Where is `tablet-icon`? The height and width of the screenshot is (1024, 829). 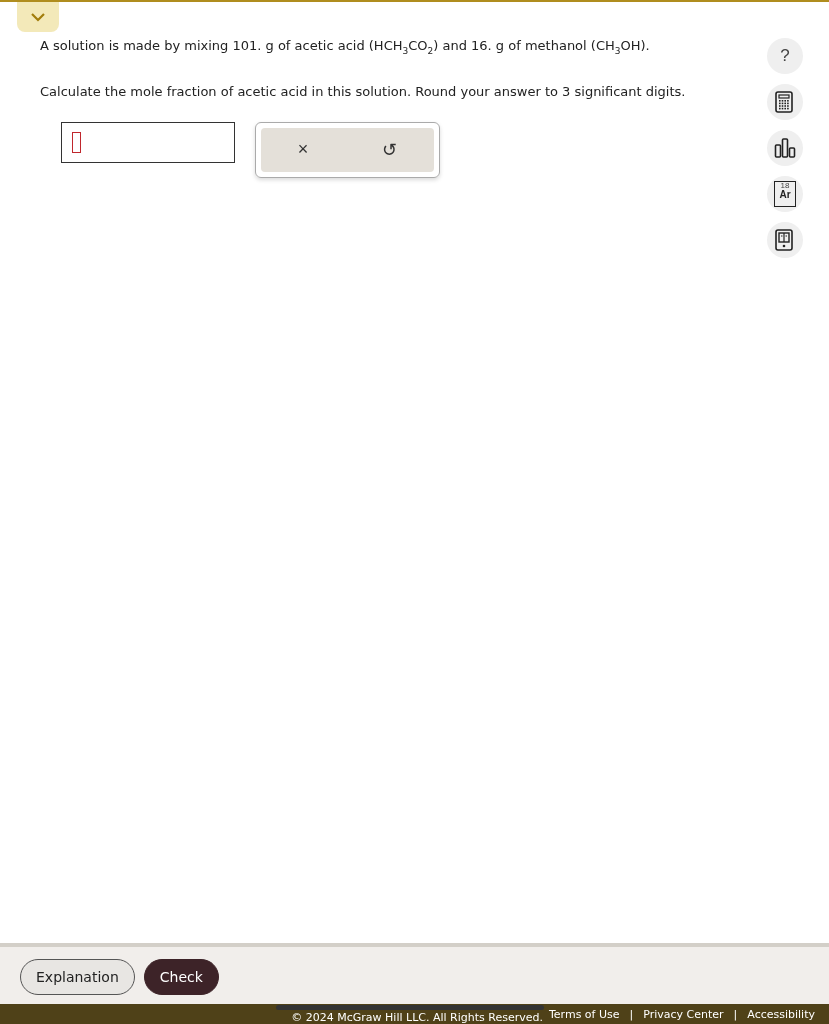
tablet-icon is located at coordinates (785, 240).